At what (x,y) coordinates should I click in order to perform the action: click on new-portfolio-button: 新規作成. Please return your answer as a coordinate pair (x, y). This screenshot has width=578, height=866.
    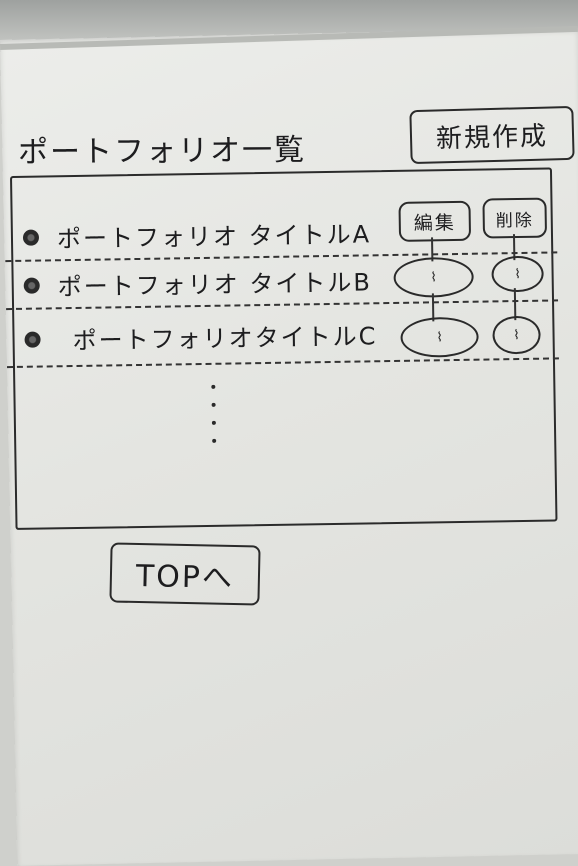
    Looking at the image, I should click on (492, 135).